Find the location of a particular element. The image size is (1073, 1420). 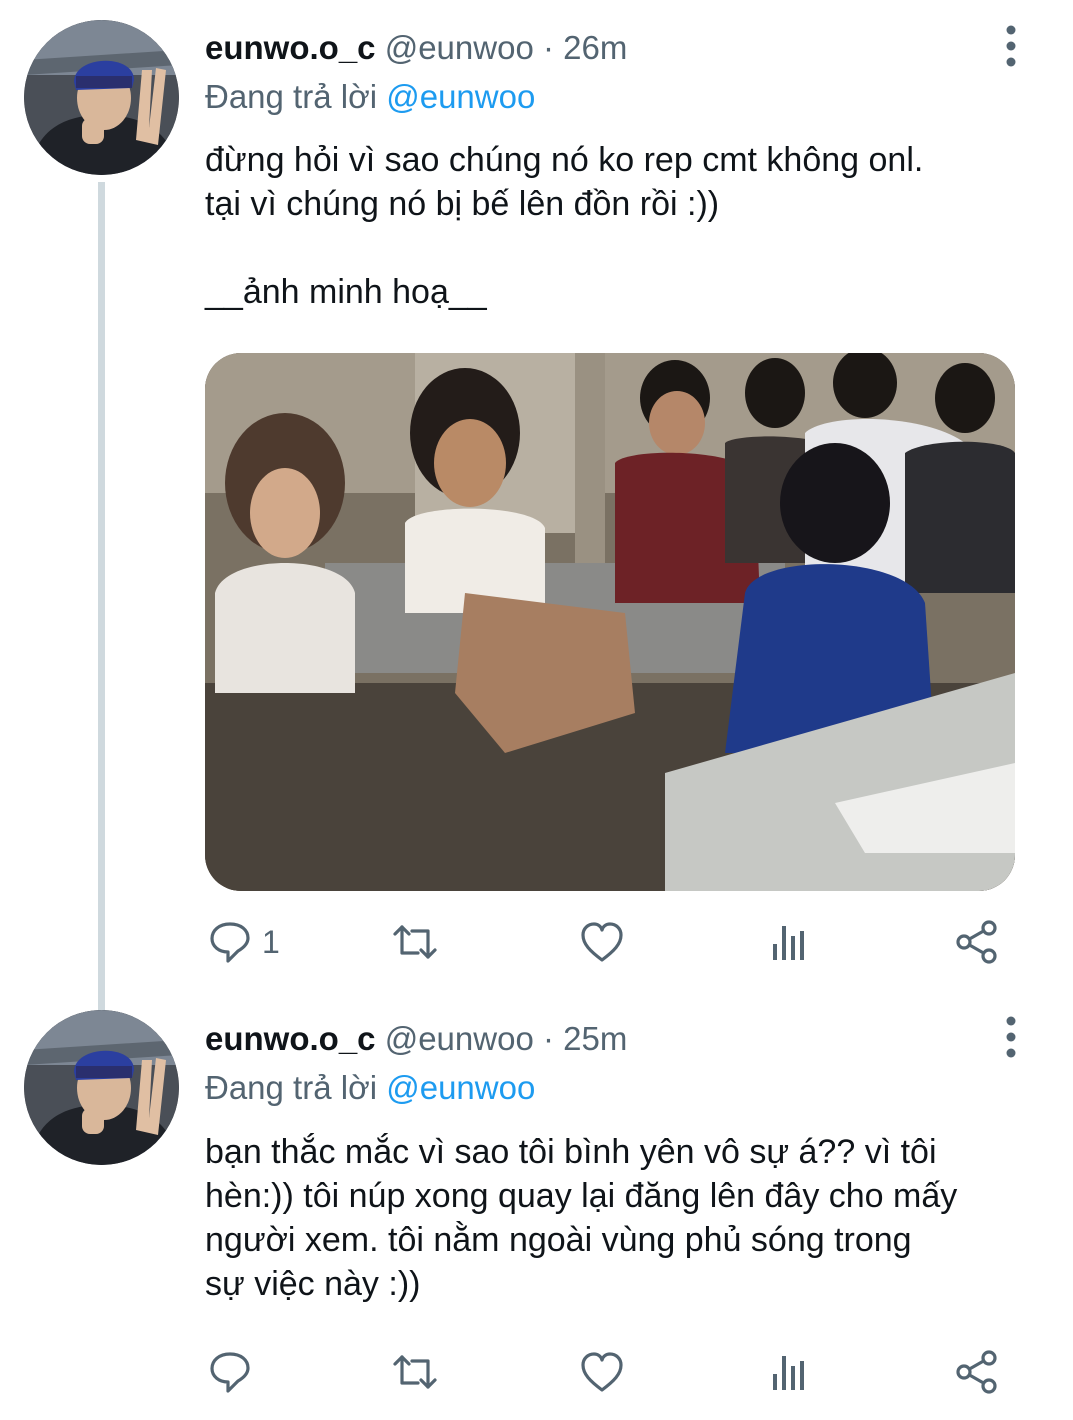

timestamp: 25m is located at coordinates (595, 1038).